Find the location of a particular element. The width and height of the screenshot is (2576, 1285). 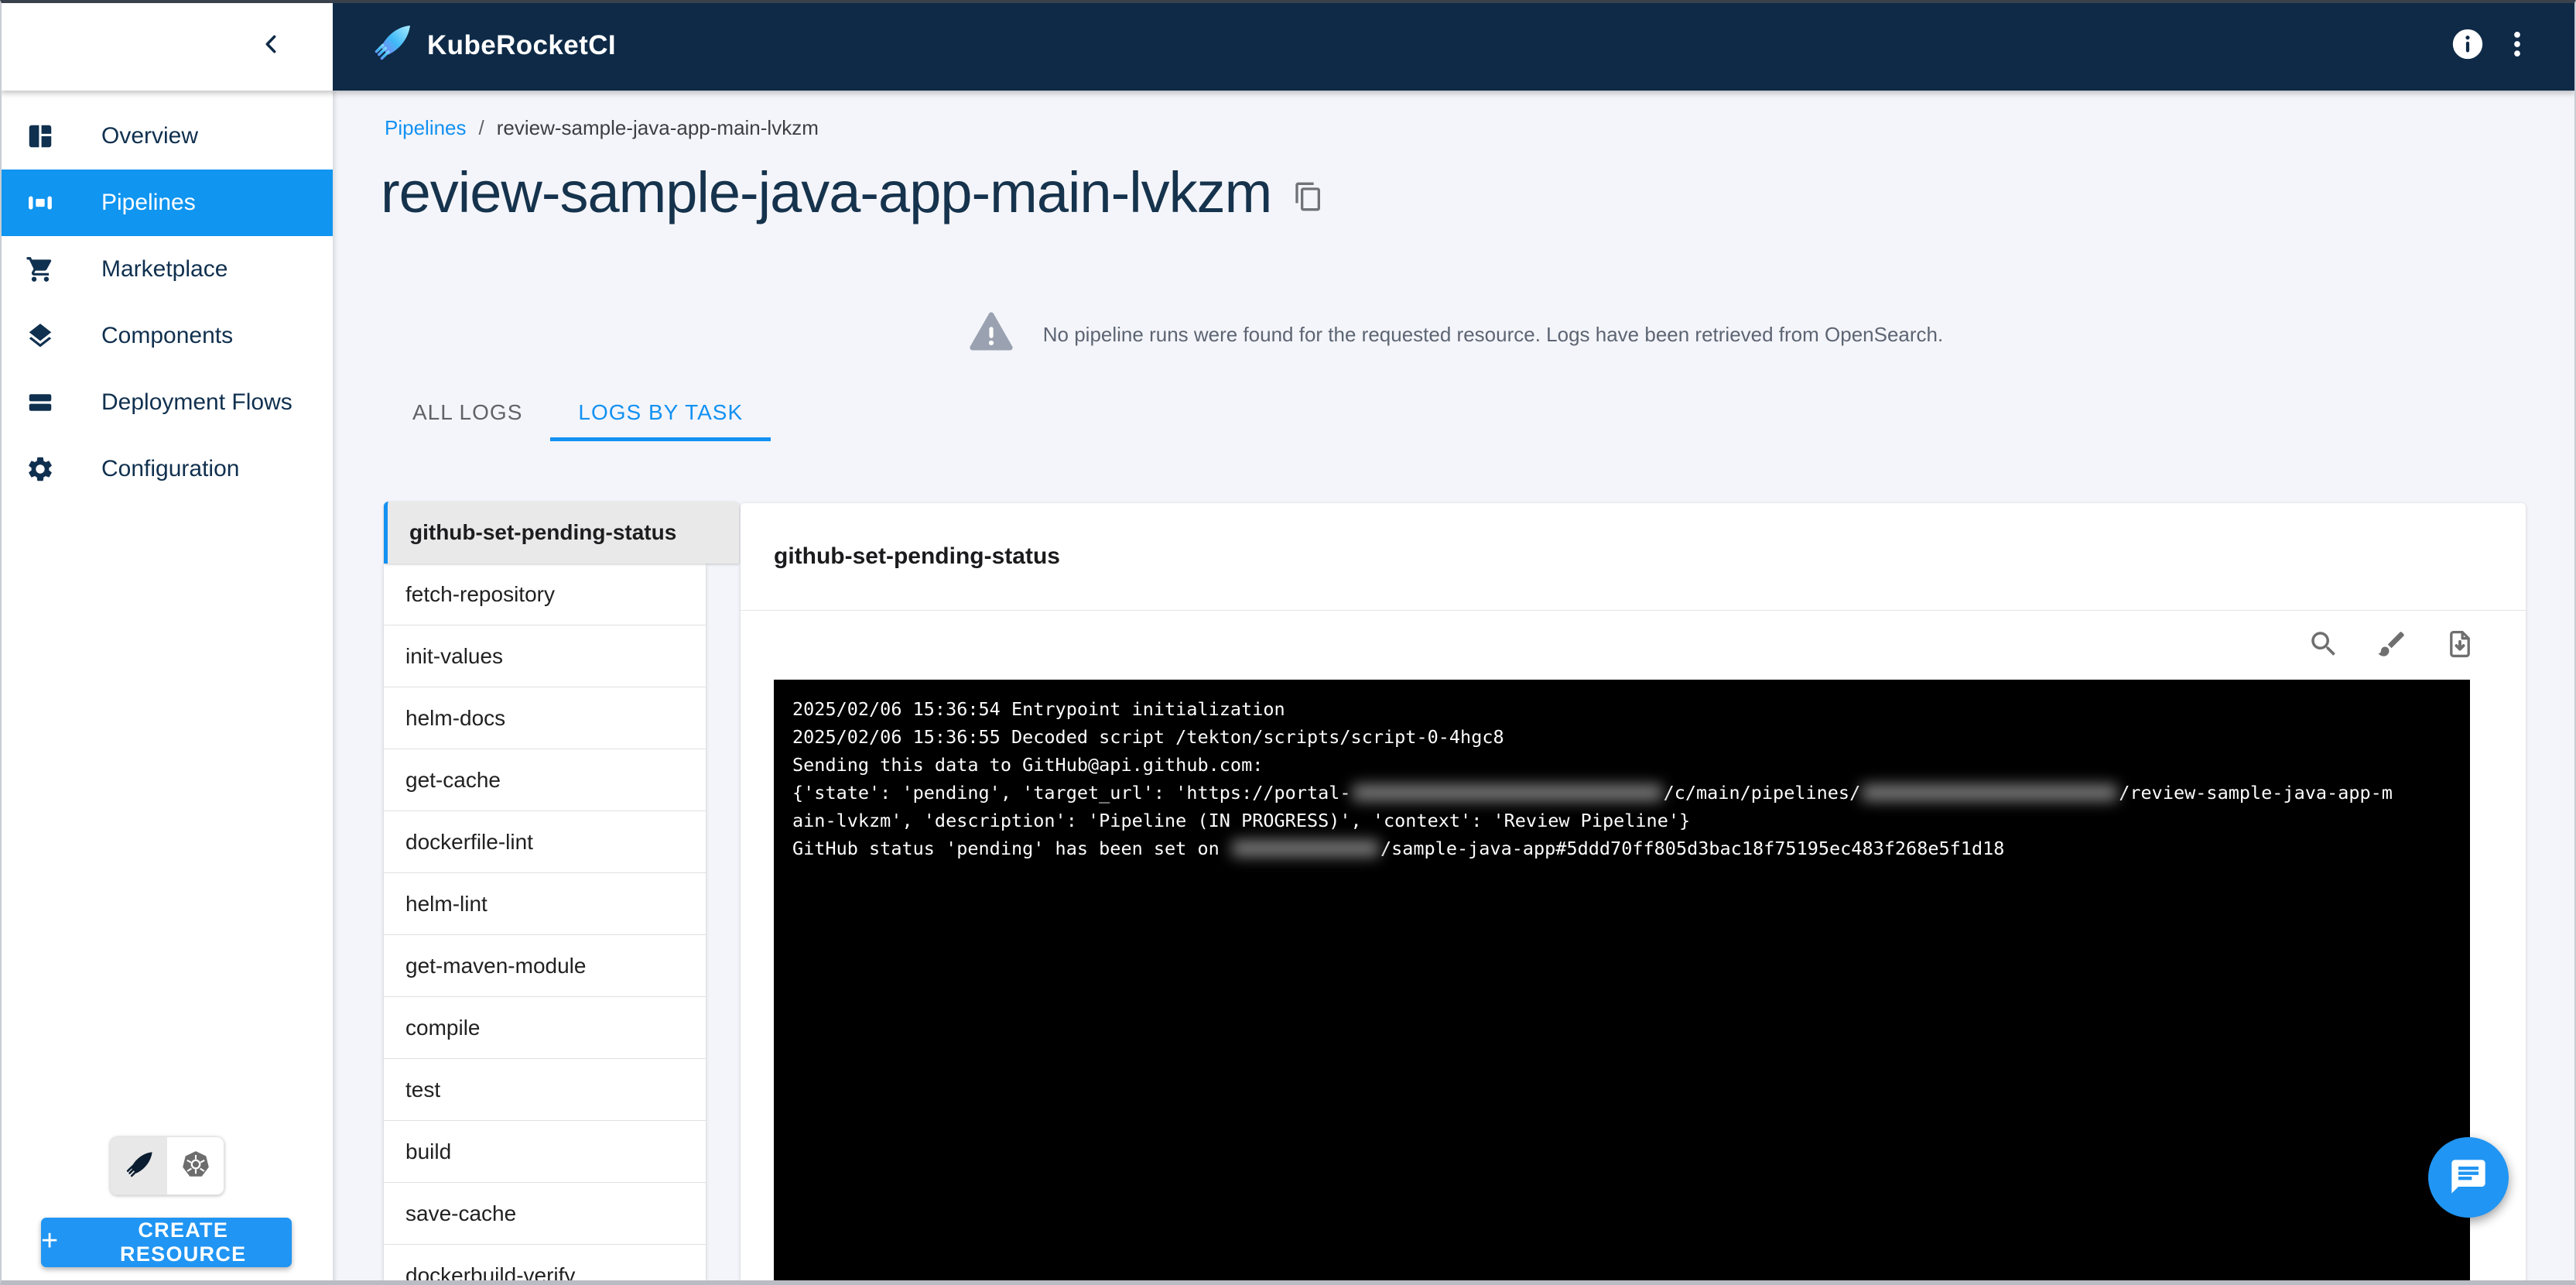

tab-all-logs: ALL LOGS is located at coordinates (468, 412).